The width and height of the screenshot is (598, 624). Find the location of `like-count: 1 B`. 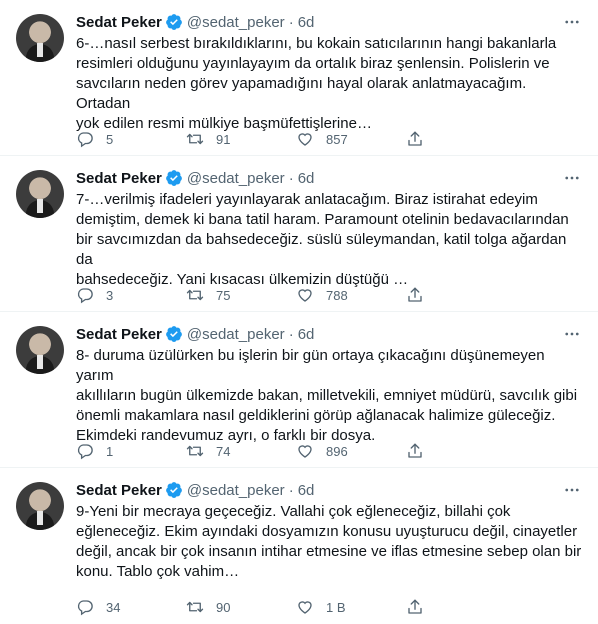

like-count: 1 B is located at coordinates (336, 607).